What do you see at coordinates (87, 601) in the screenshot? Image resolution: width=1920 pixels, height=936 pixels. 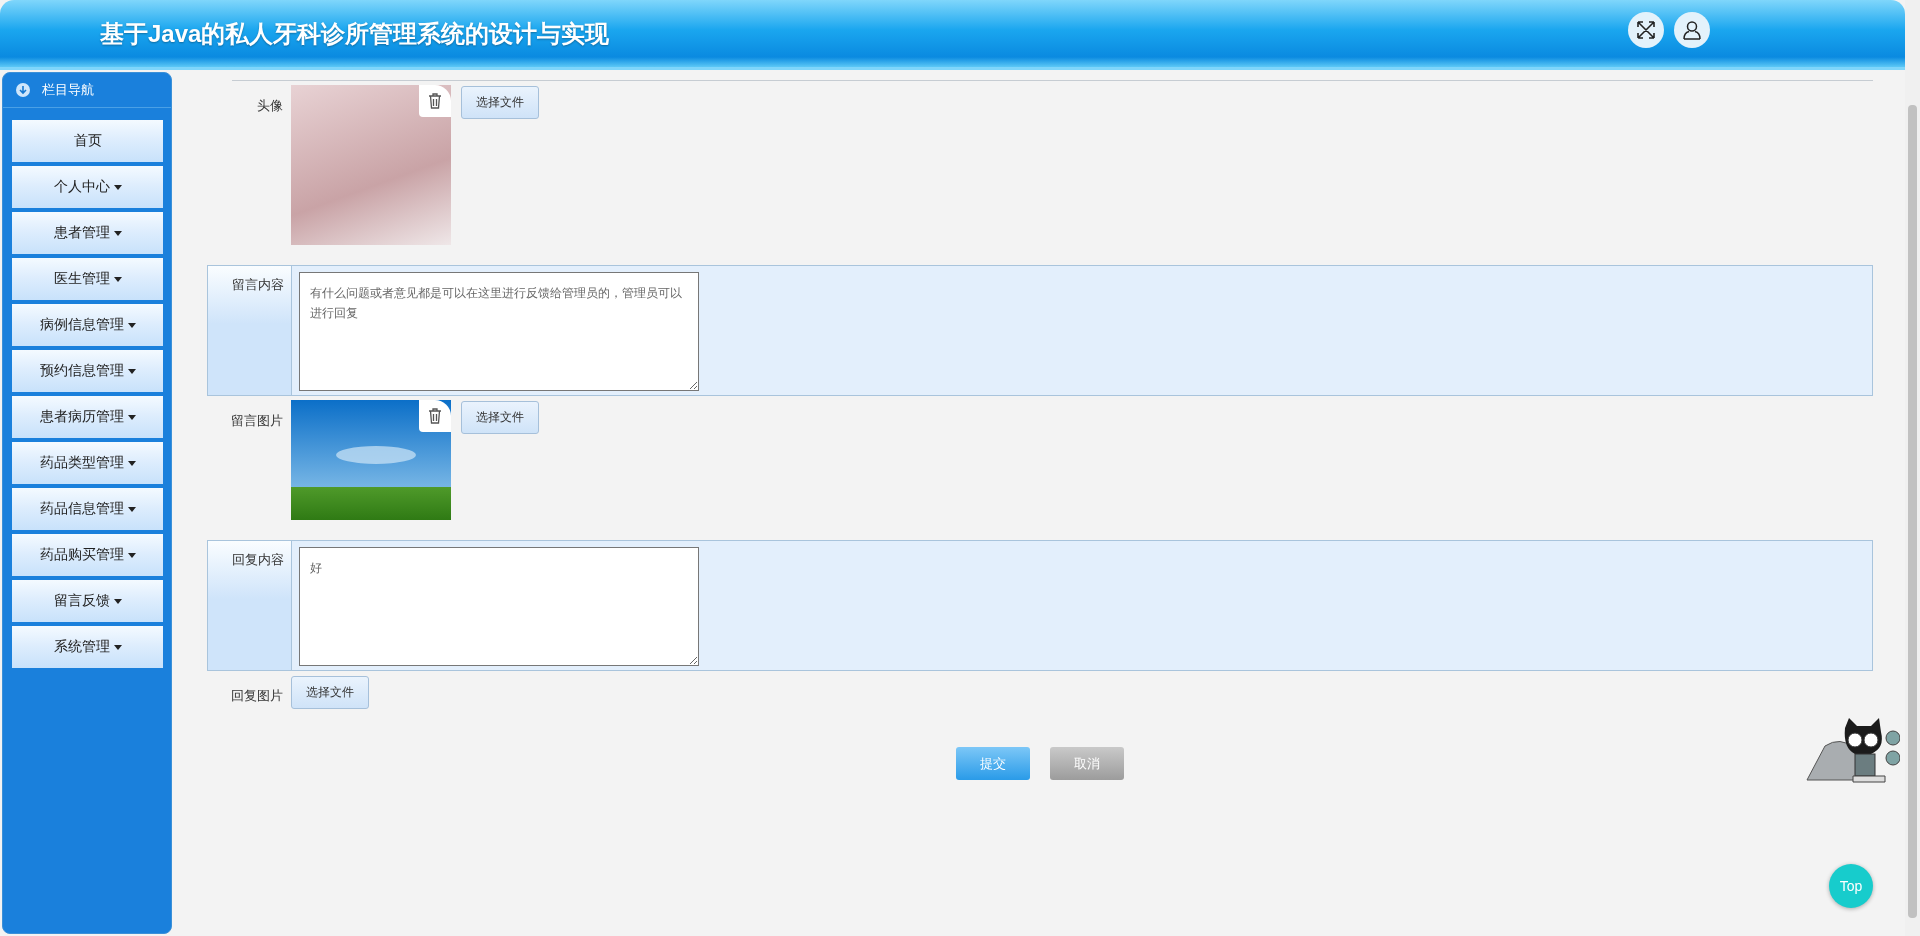 I see `nav-item: 留言反馈` at bounding box center [87, 601].